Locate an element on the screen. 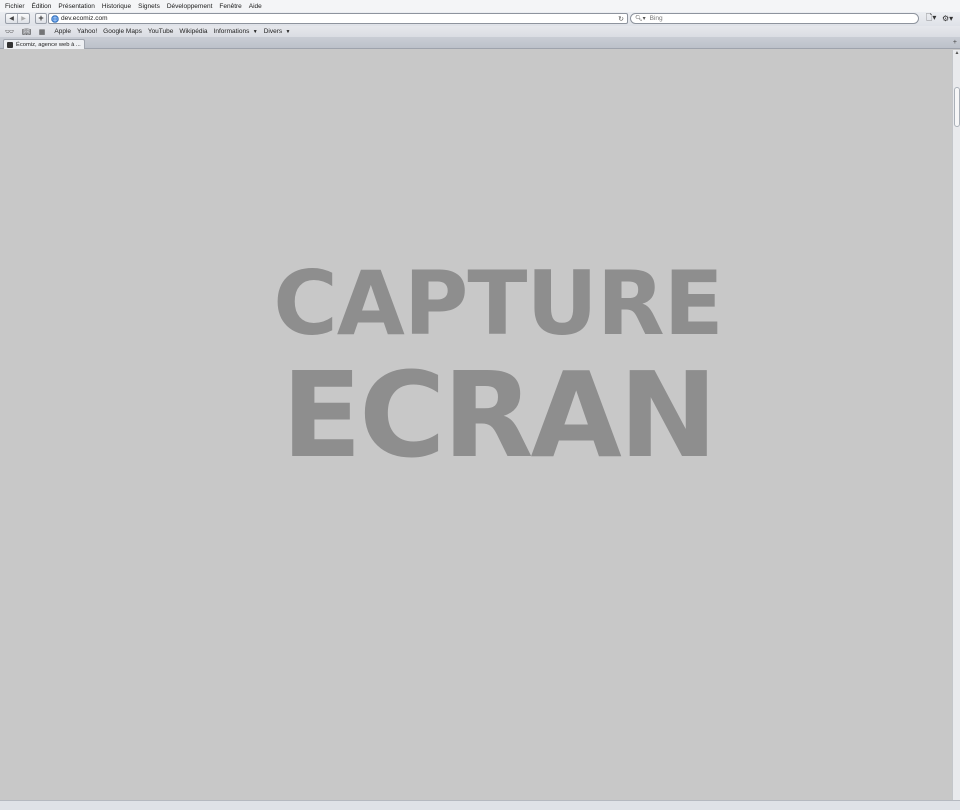  search-bar: 🔍︎▾ is located at coordinates (774, 18).